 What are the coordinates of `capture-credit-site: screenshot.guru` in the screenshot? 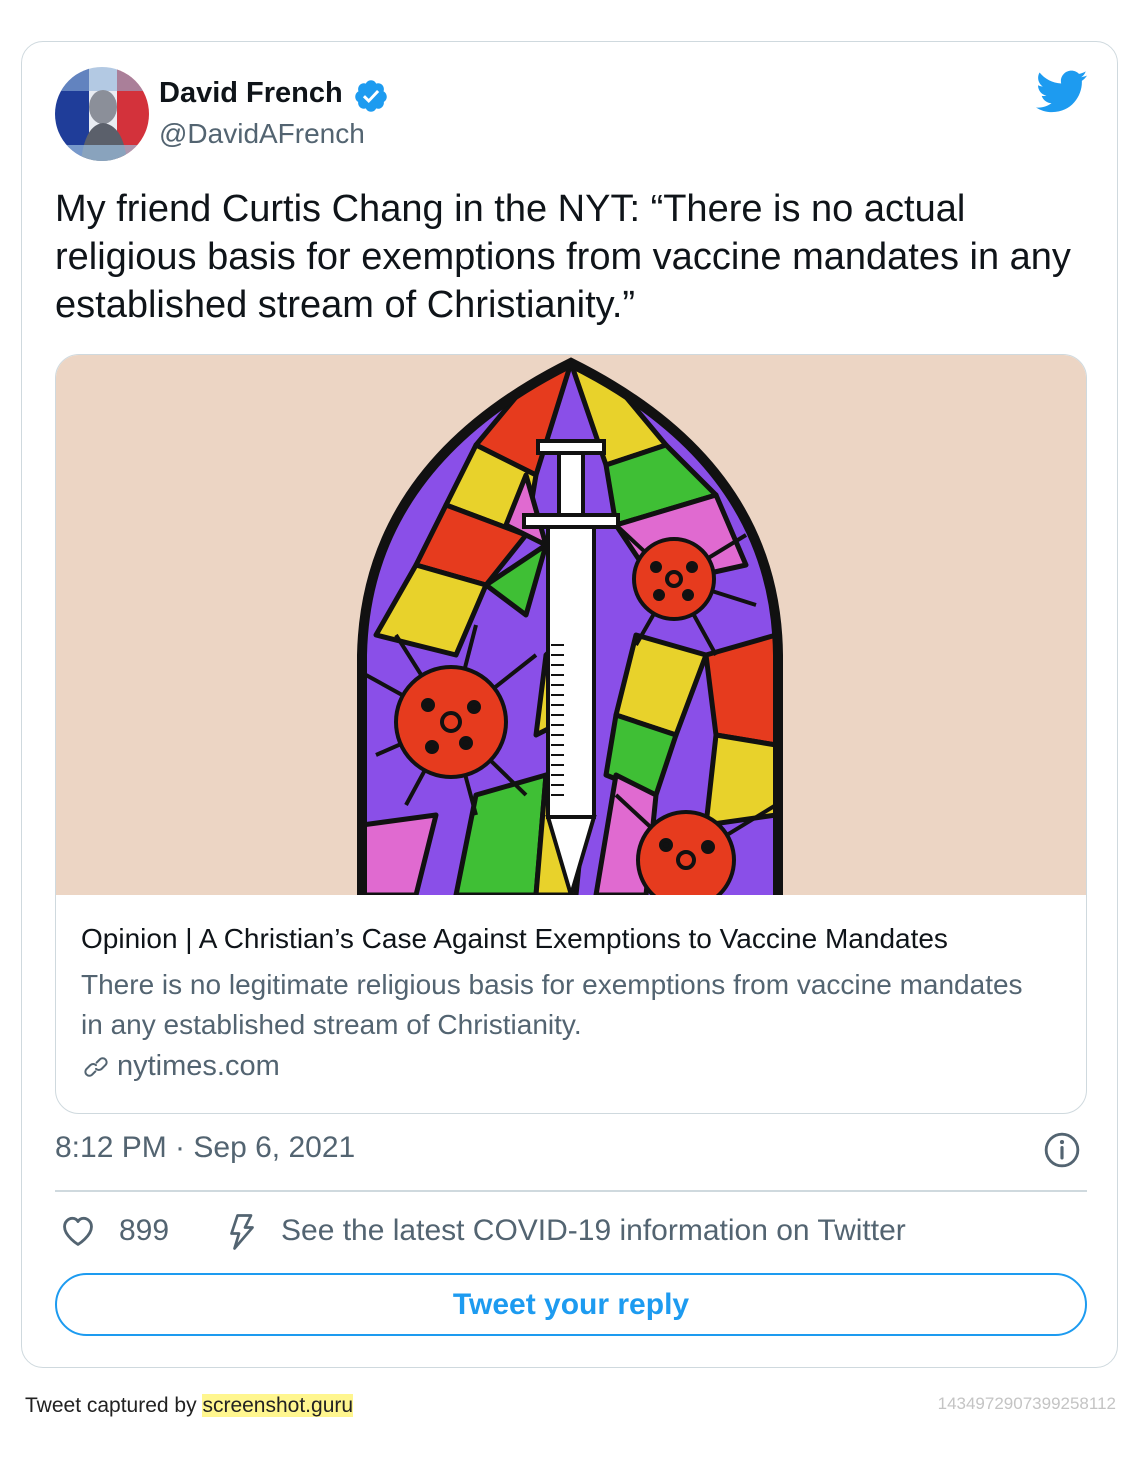 It's located at (278, 1405).